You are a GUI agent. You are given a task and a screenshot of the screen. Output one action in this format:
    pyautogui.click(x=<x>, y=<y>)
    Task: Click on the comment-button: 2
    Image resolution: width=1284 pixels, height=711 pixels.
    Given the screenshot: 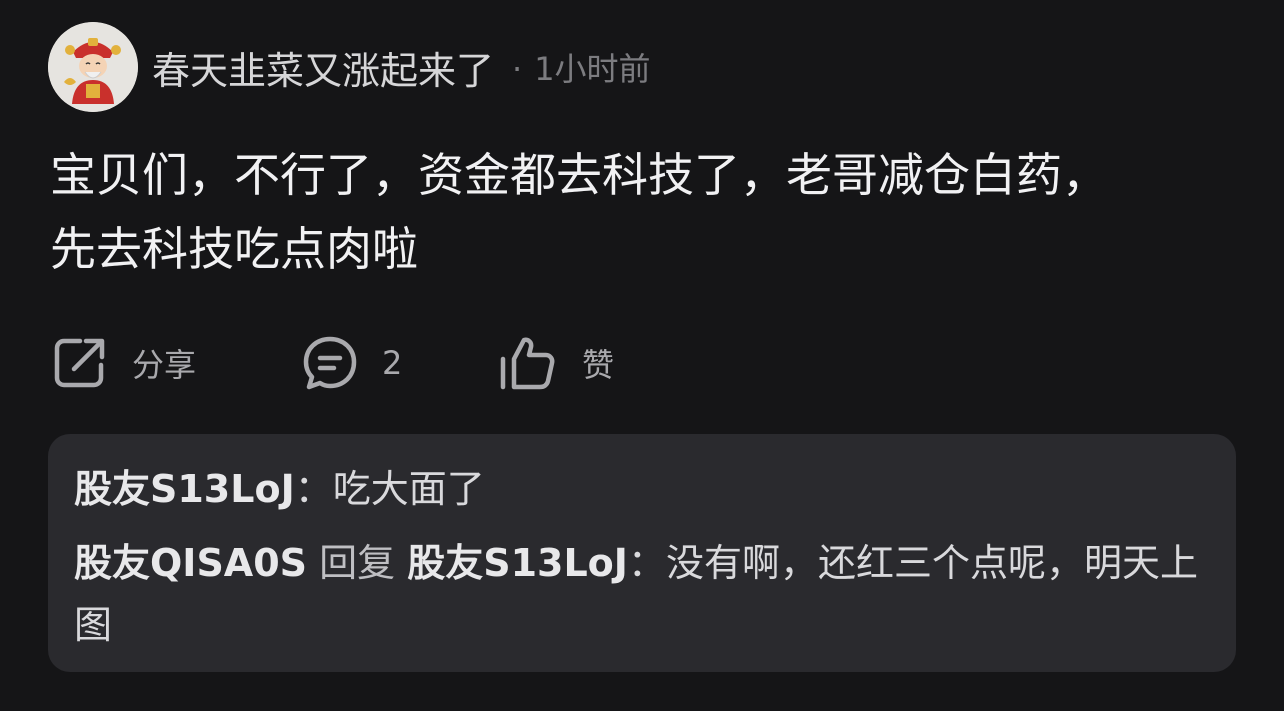 What is the action you would take?
    pyautogui.click(x=352, y=363)
    